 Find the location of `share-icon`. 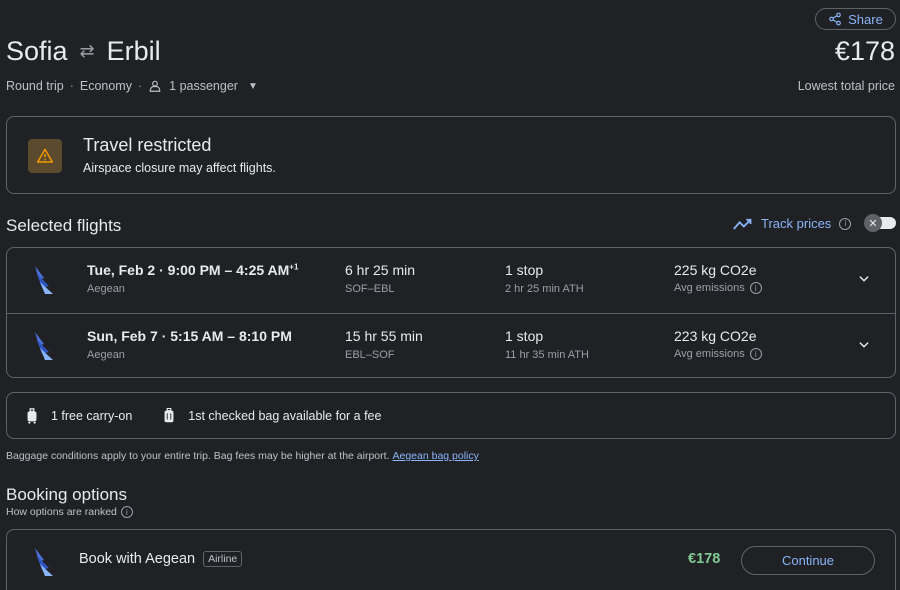

share-icon is located at coordinates (835, 19).